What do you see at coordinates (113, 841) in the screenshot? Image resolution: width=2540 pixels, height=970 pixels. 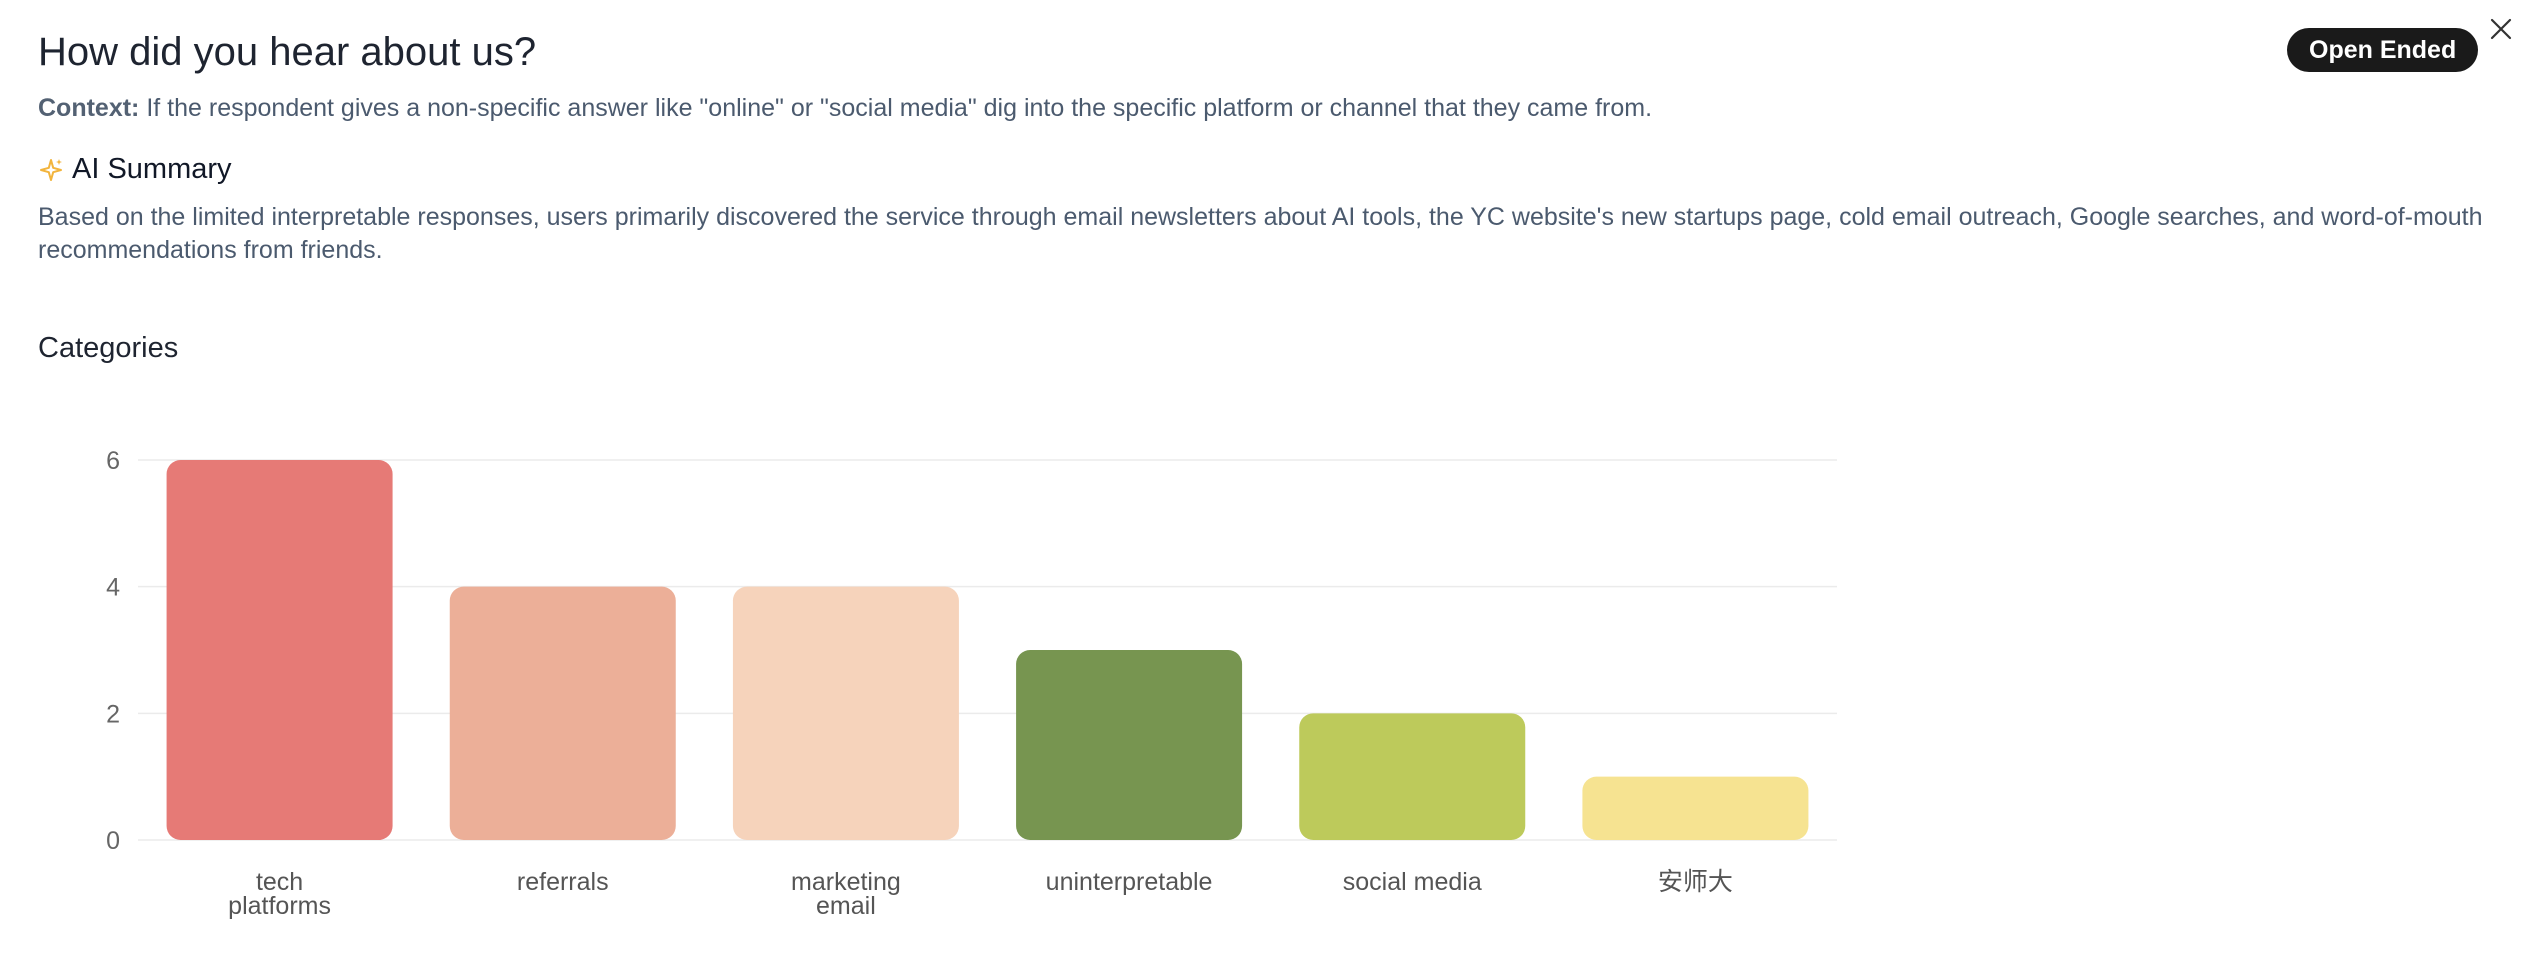 I see `y-tick-label: 0` at bounding box center [113, 841].